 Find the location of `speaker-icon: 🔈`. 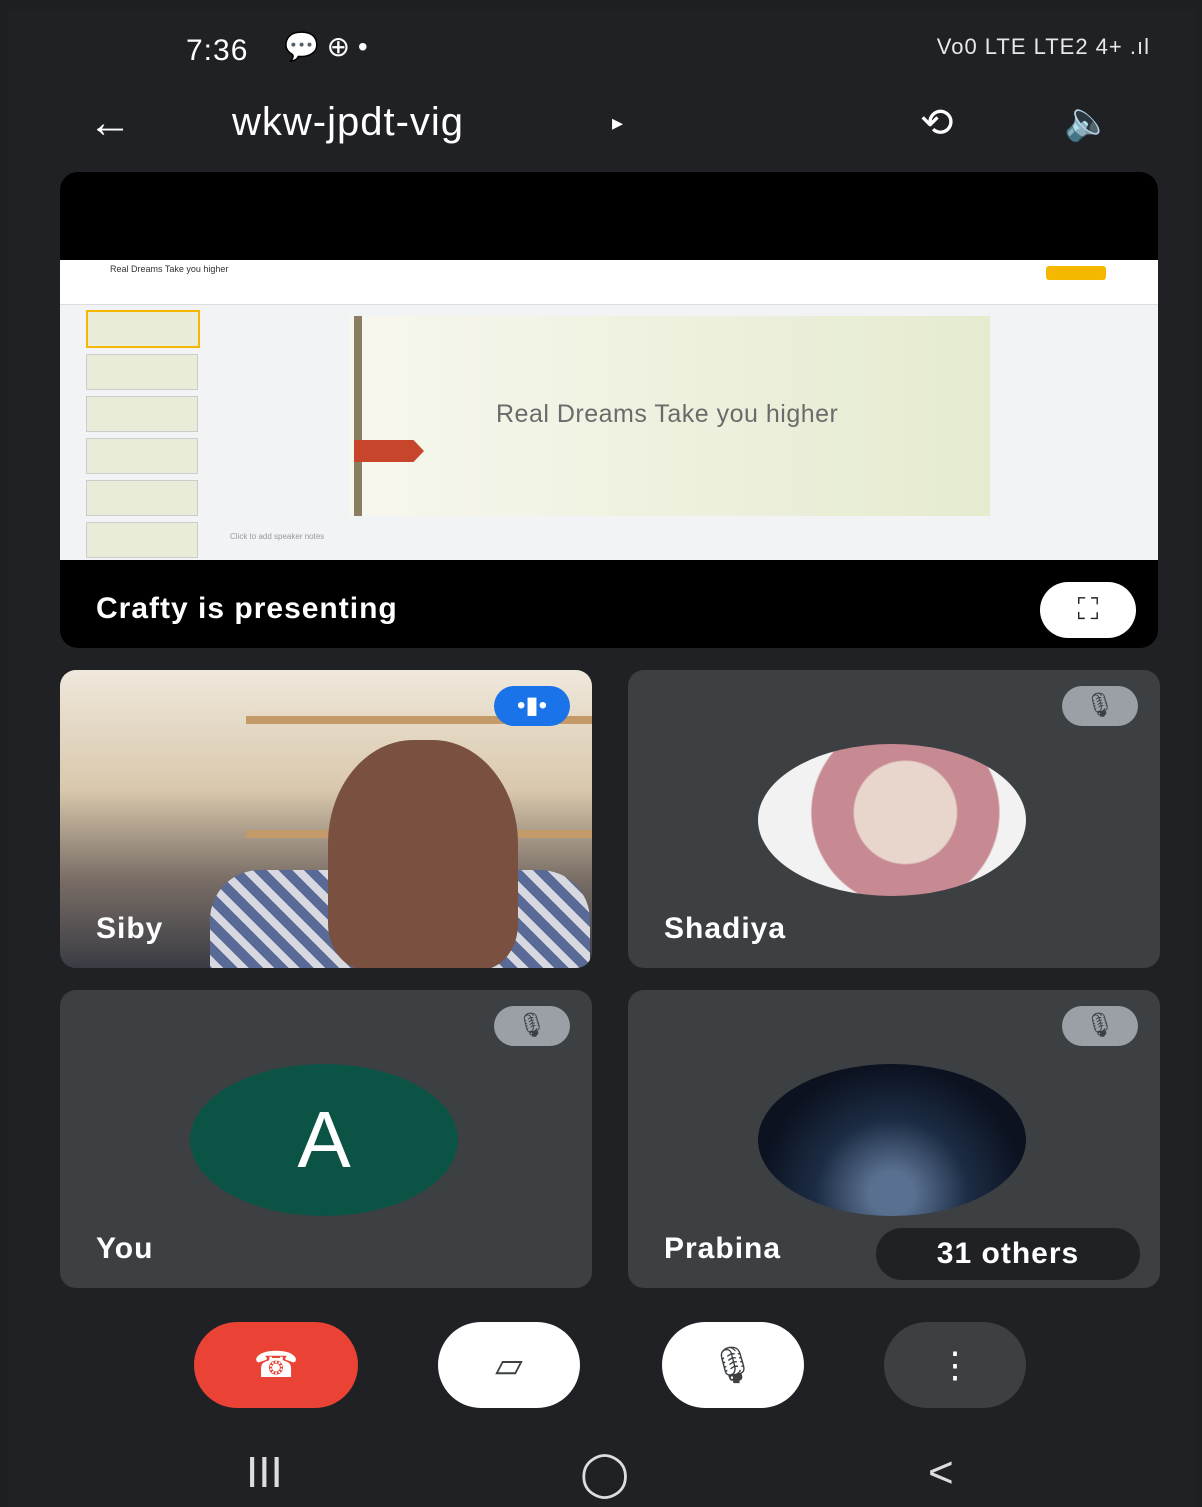

speaker-icon: 🔈 is located at coordinates (1087, 122).